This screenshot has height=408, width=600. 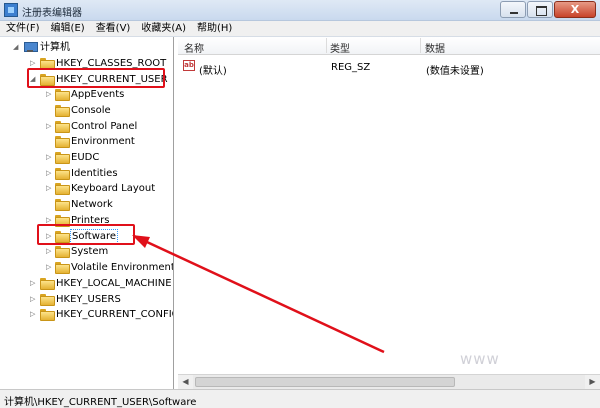 I want to click on regedit-app-icon, so click(x=11, y=10).